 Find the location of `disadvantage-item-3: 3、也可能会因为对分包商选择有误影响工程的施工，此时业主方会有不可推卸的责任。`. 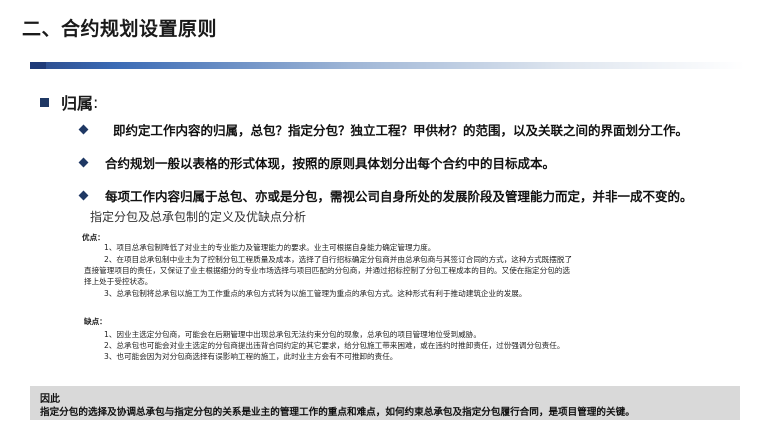

disadvantage-item-3: 3、也可能会因为对分包商选择有误影响工程的施工，此时业主方会有不可推卸的责任。 is located at coordinates (251, 356).